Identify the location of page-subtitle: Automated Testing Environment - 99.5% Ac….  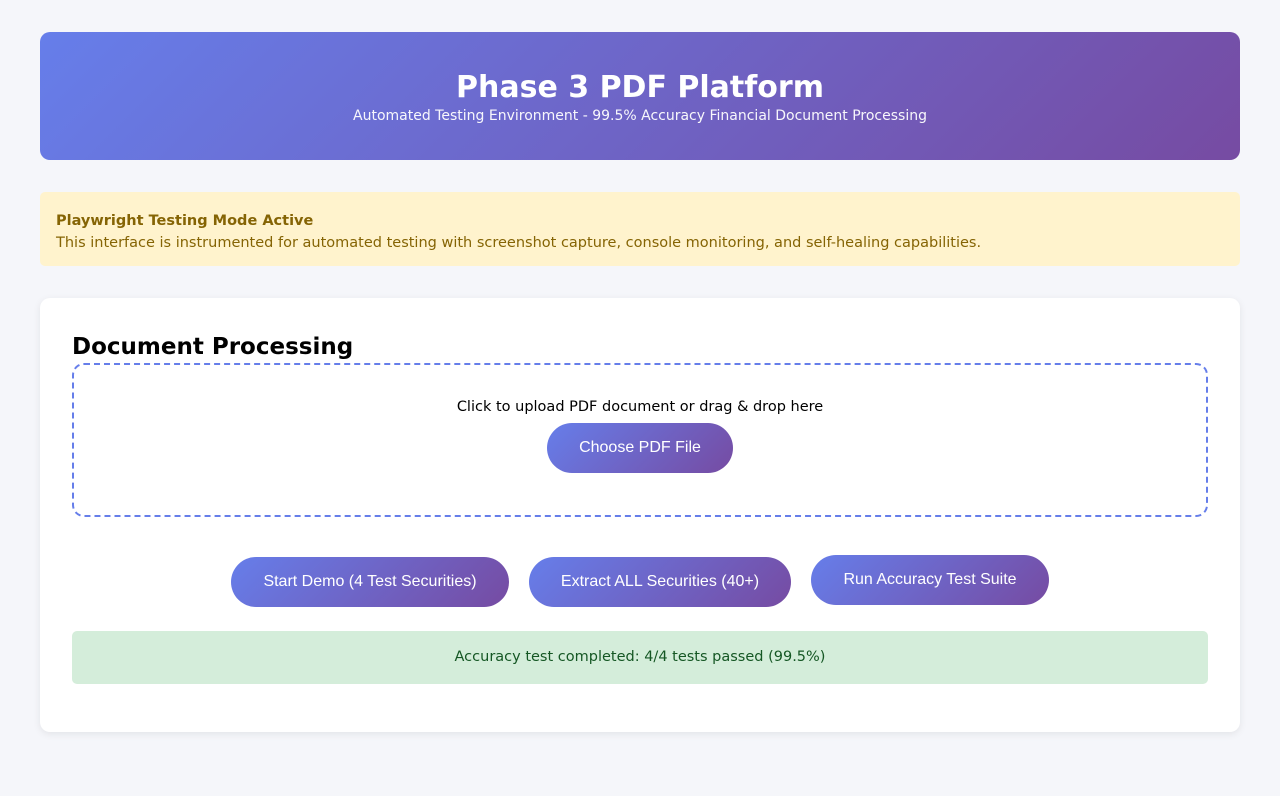
(640, 116).